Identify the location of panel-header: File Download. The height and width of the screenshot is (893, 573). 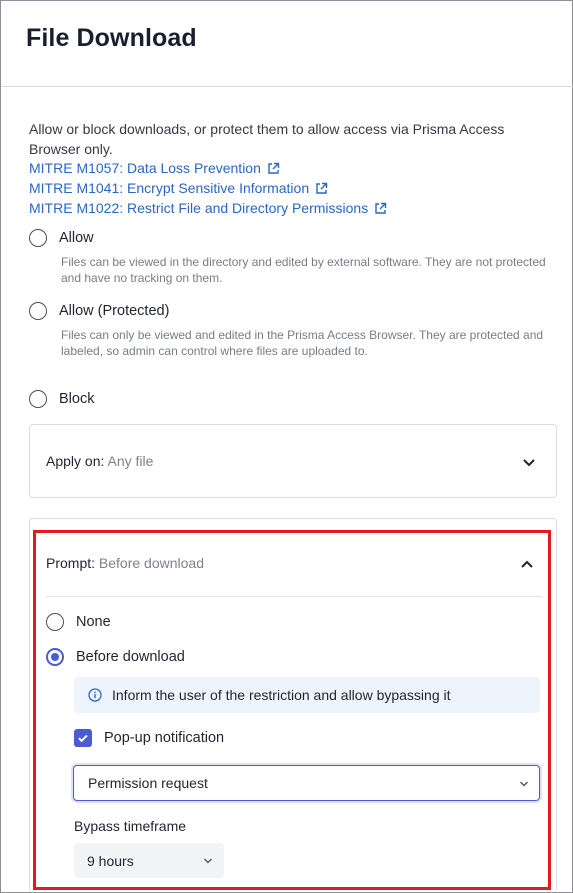
(287, 44).